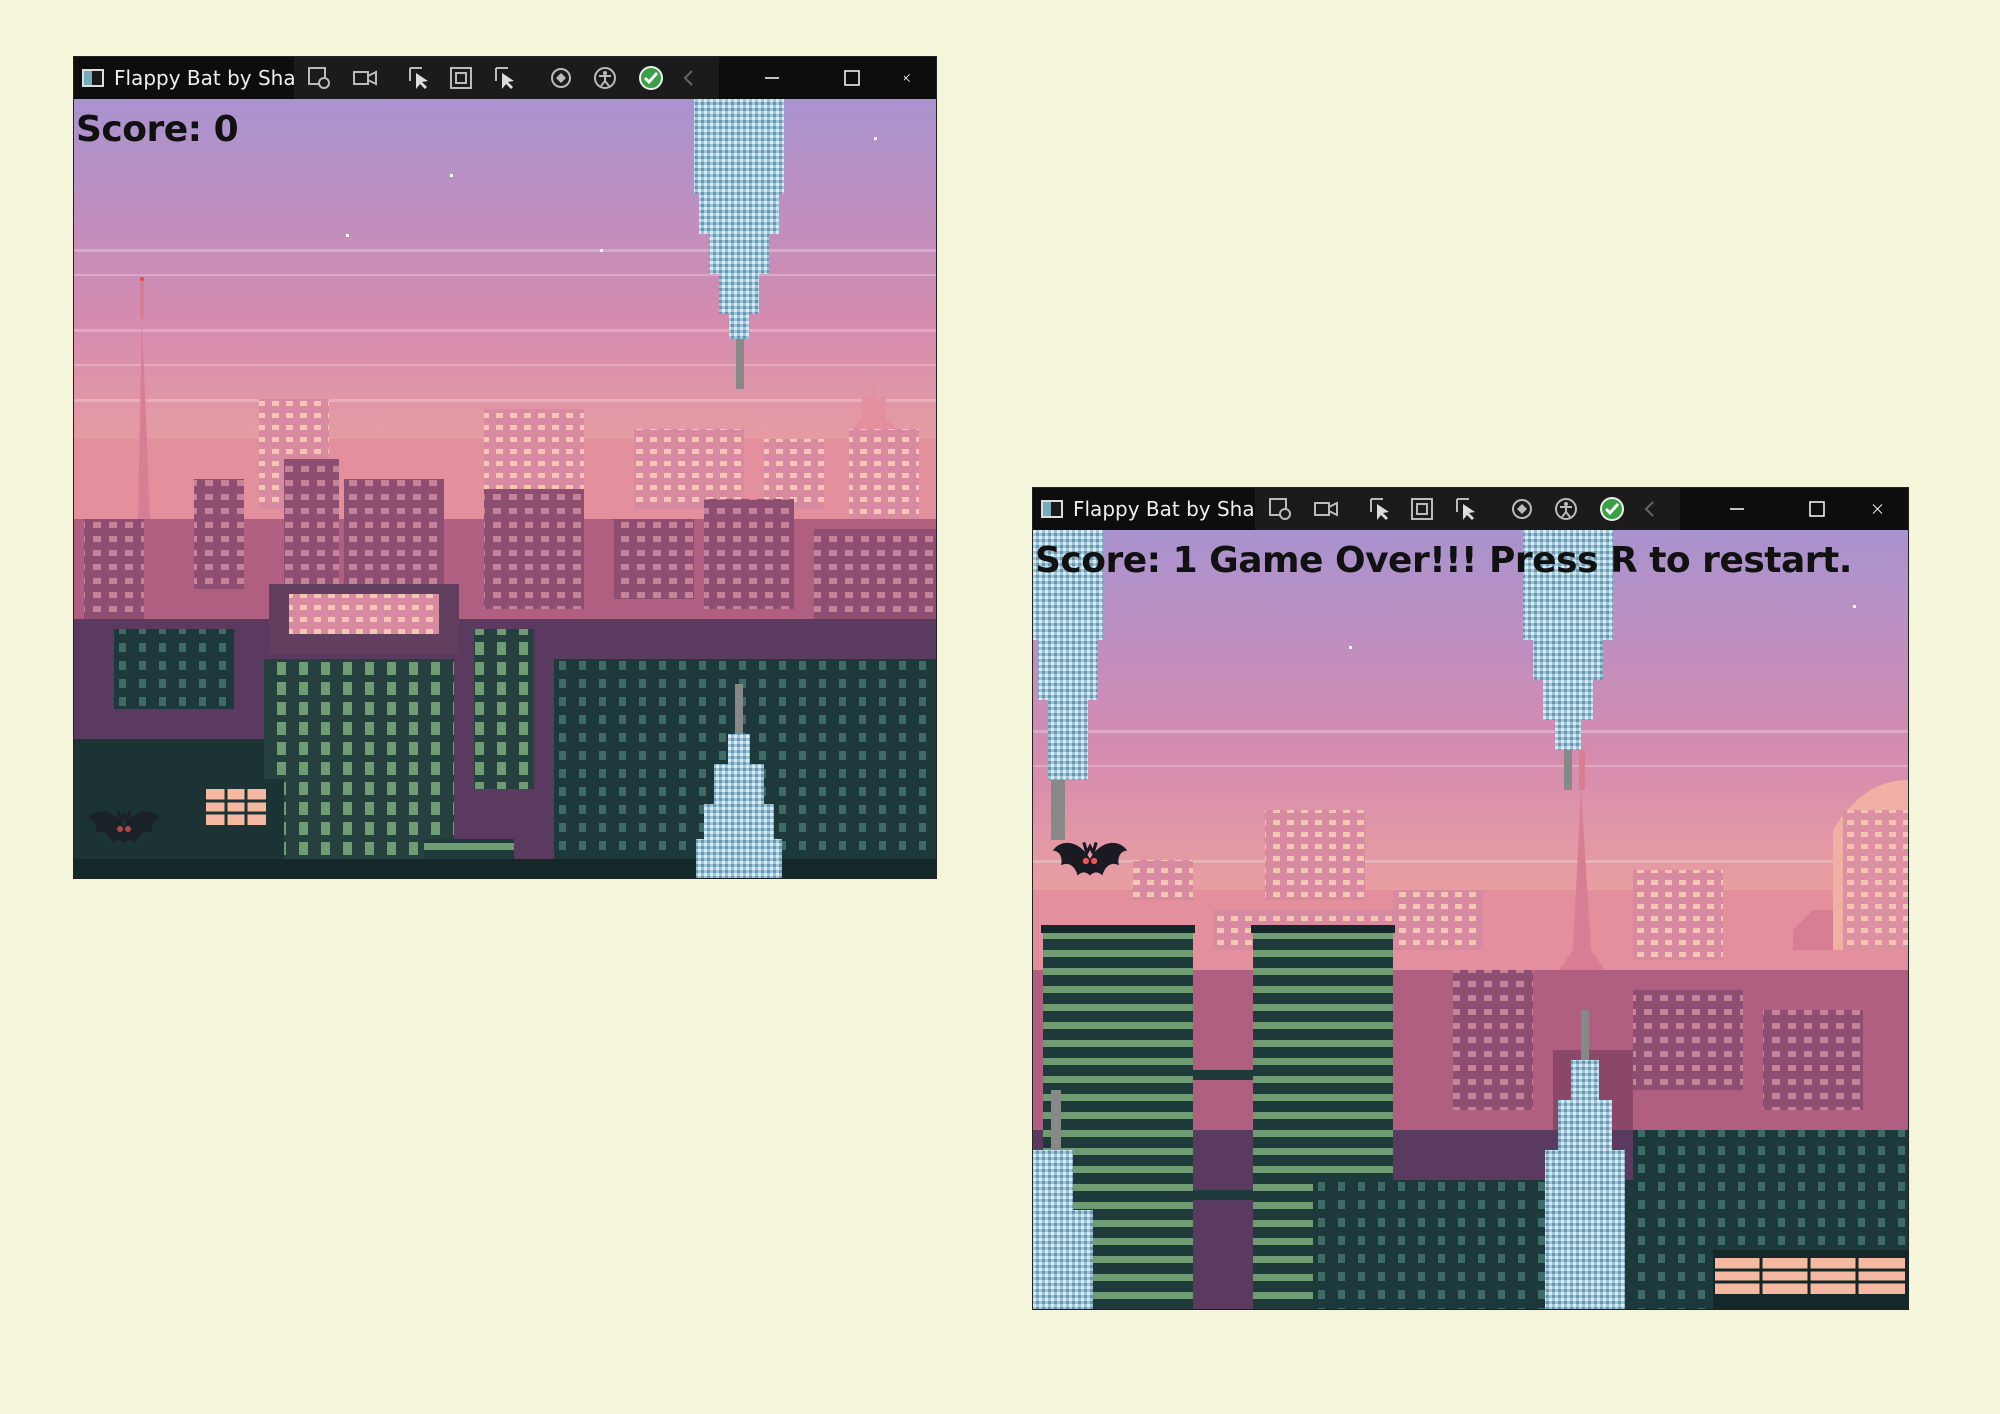 The width and height of the screenshot is (2000, 1414). Describe the element at coordinates (157, 129) in the screenshot. I see `score-label: Score: 0` at that location.